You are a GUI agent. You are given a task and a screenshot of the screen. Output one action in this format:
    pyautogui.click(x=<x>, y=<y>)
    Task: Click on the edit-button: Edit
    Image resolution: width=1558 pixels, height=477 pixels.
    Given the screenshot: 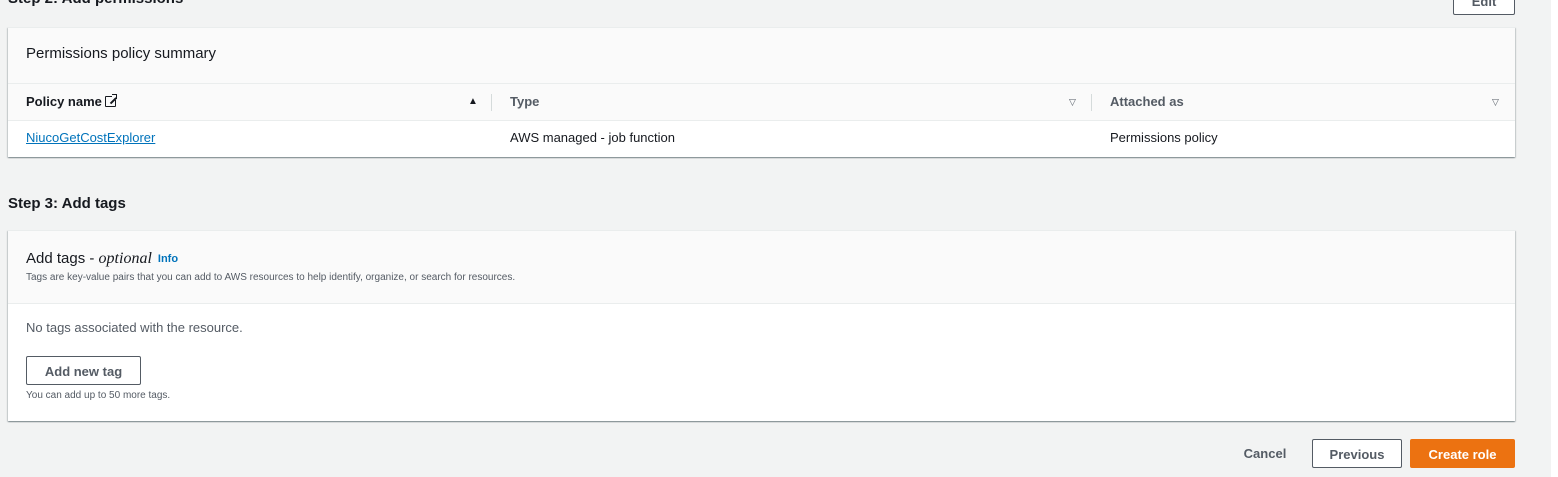 What is the action you would take?
    pyautogui.click(x=1484, y=7)
    